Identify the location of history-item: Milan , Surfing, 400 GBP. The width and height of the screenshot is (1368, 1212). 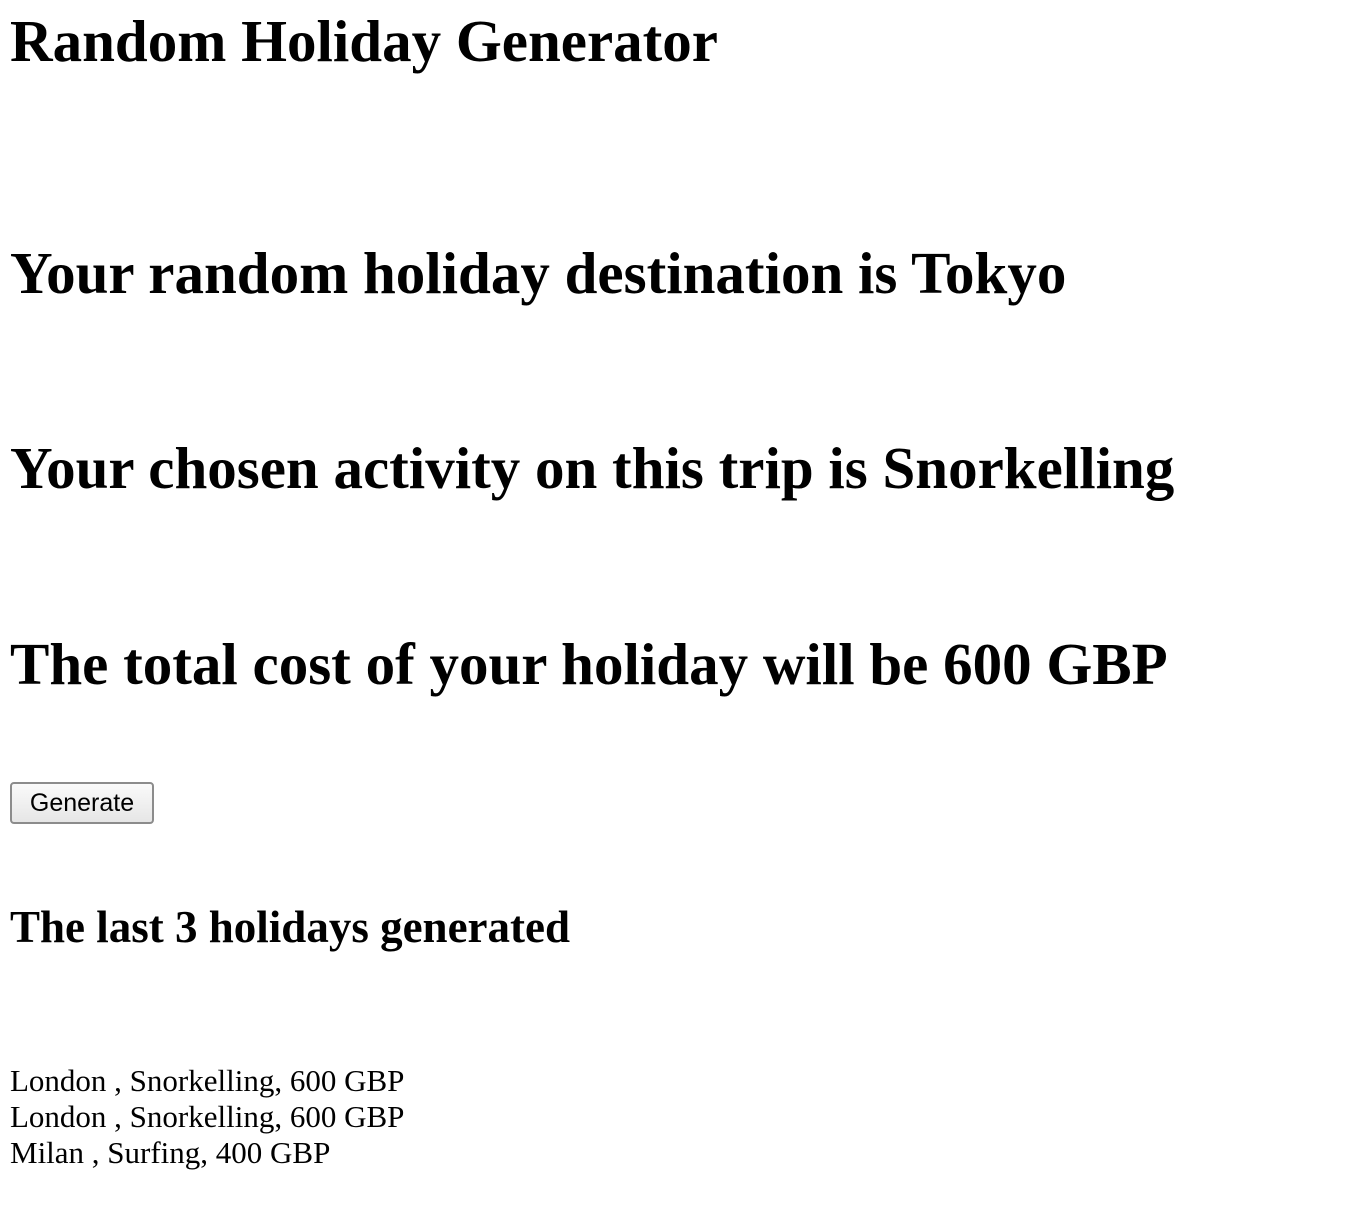
(170, 1152).